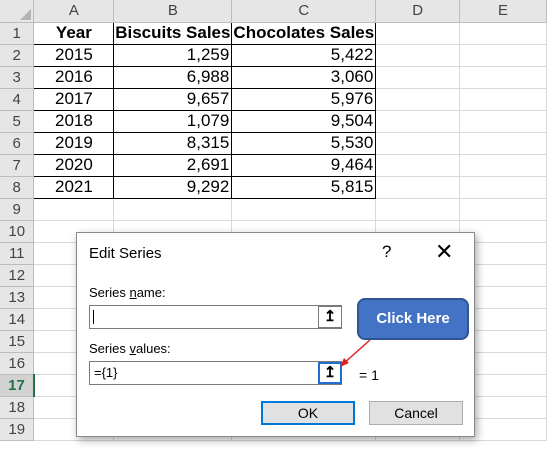 The image size is (547, 450). Describe the element at coordinates (74, 143) in the screenshot. I see `year-cell: 2019` at that location.